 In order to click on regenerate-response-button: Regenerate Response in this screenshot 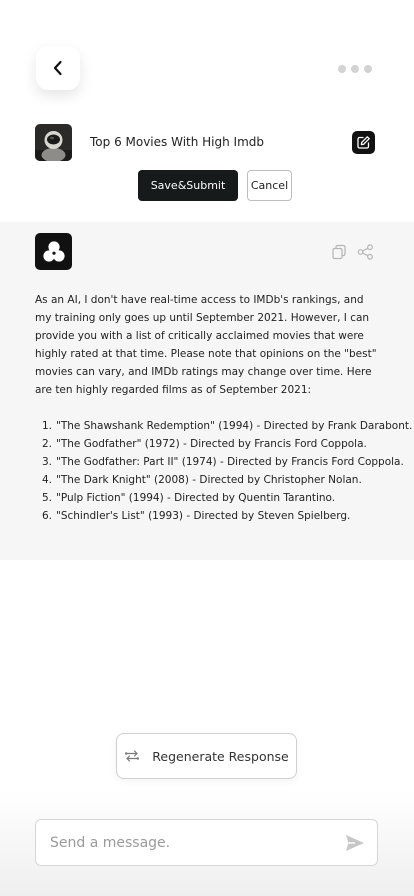, I will do `click(206, 756)`.